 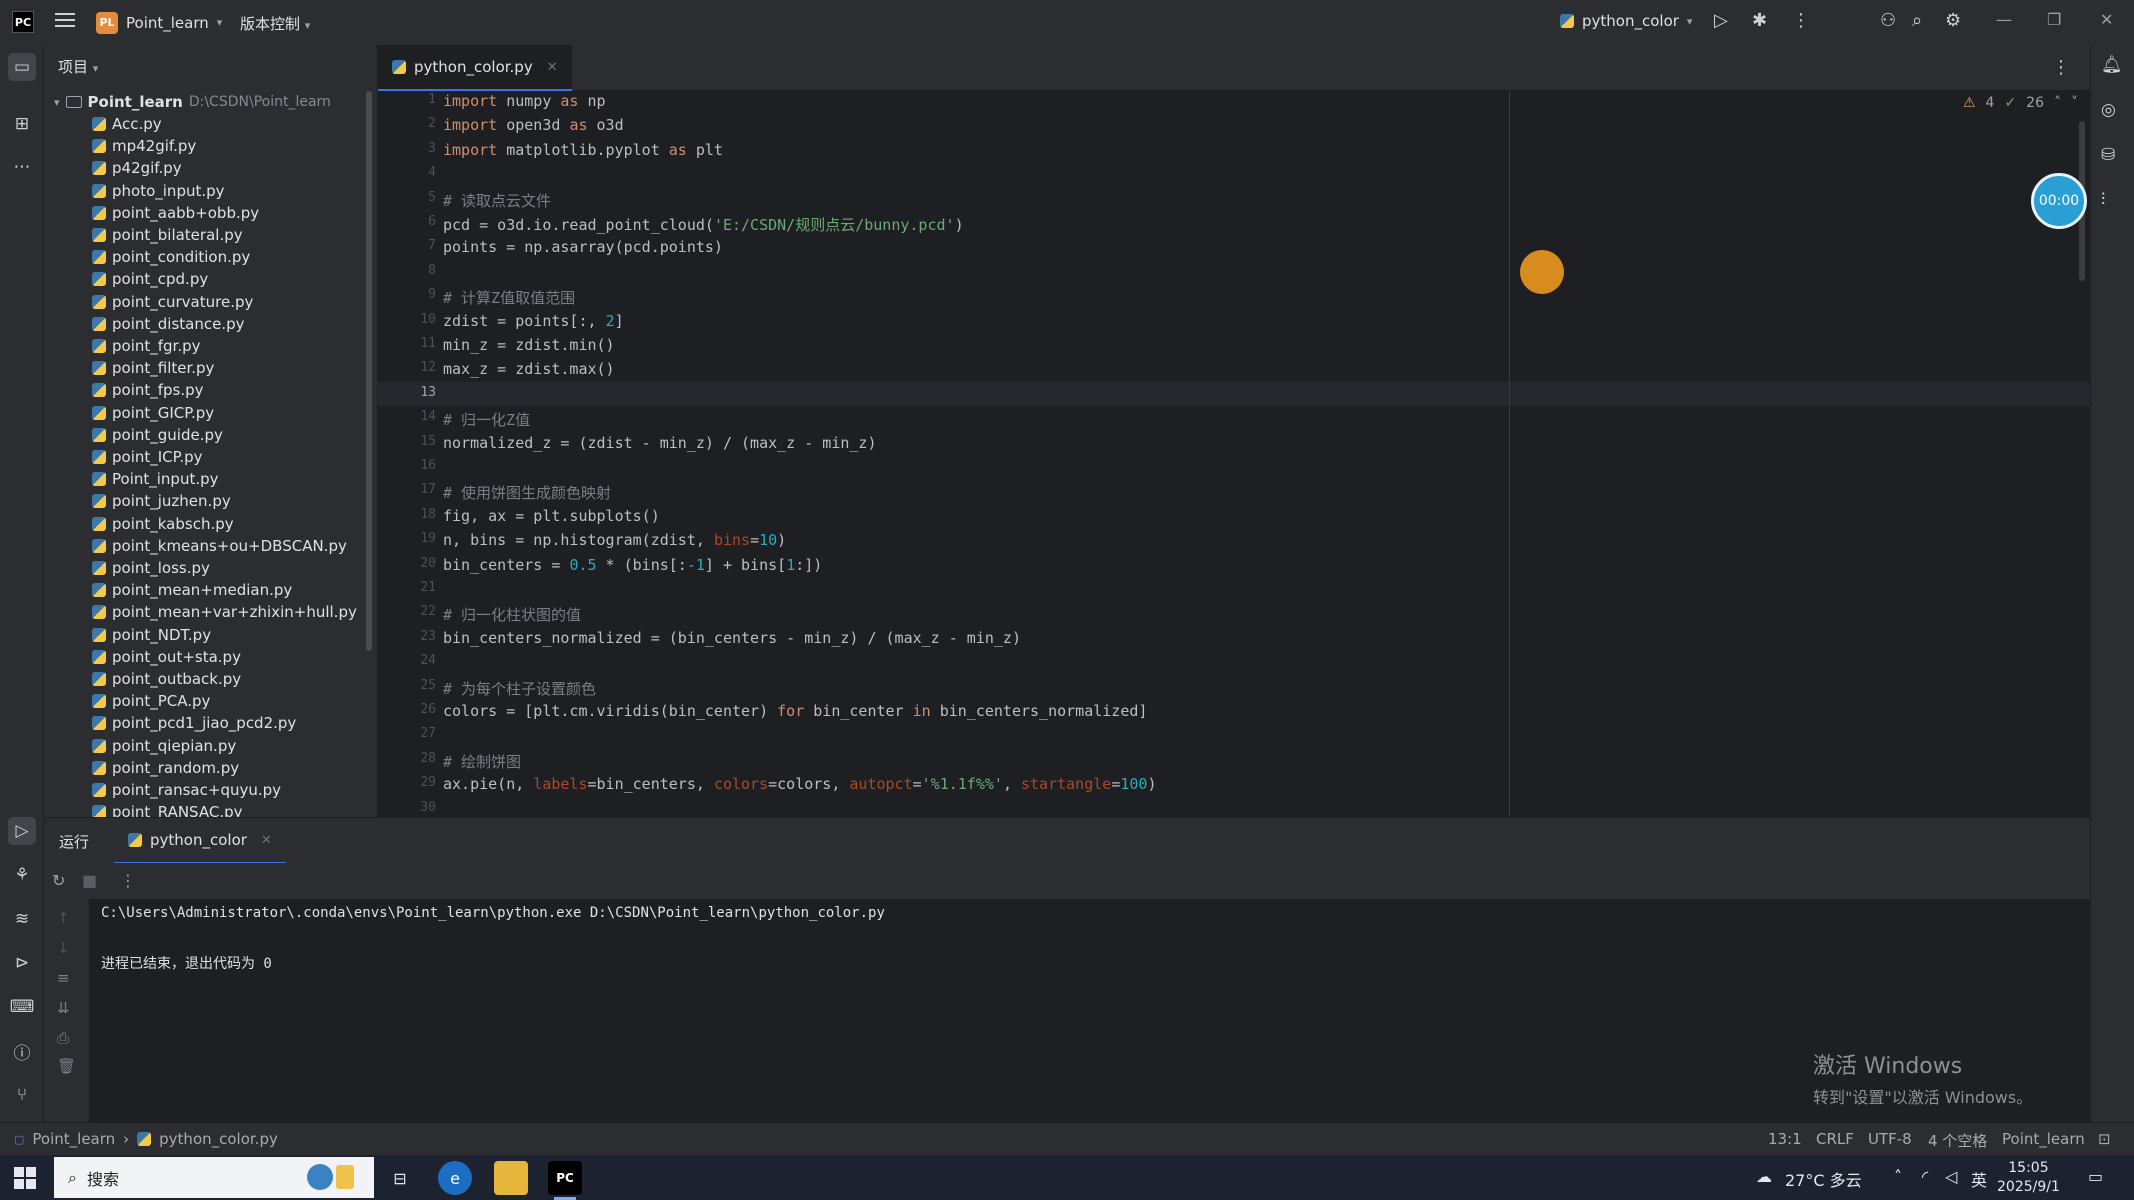 I want to click on caret-position: 13:1, so click(x=1785, y=1139).